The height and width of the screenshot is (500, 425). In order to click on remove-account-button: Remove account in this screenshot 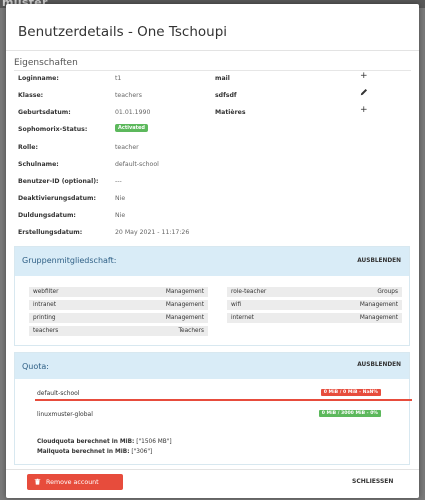, I will do `click(75, 482)`.